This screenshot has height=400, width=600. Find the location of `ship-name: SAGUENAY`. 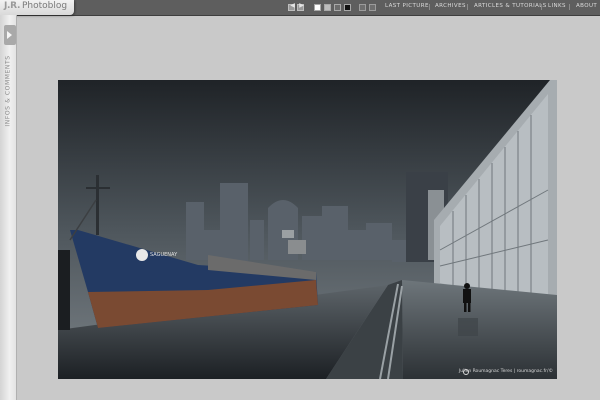

ship-name: SAGUENAY is located at coordinates (164, 255).